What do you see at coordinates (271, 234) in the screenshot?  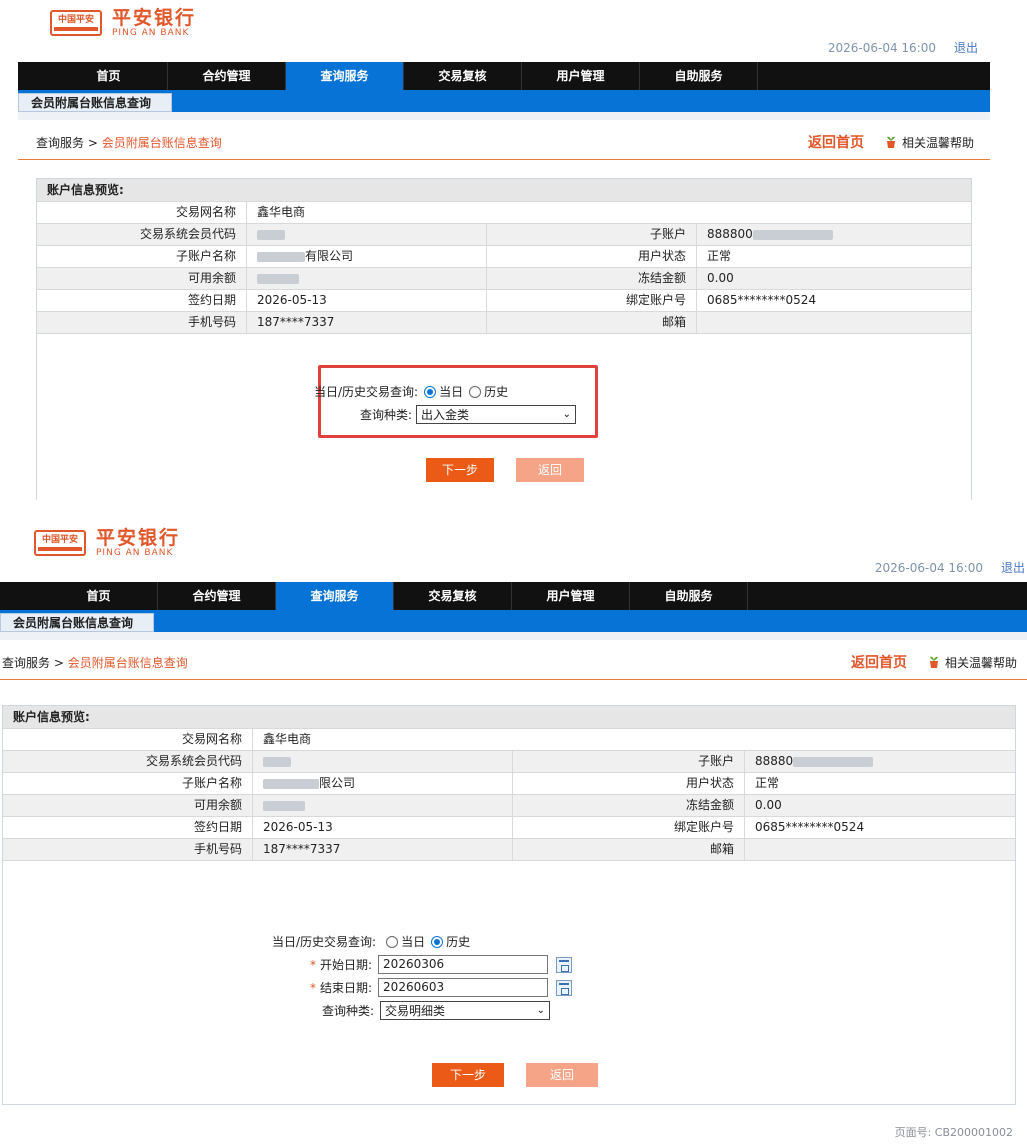 I see `redacted-member-code` at bounding box center [271, 234].